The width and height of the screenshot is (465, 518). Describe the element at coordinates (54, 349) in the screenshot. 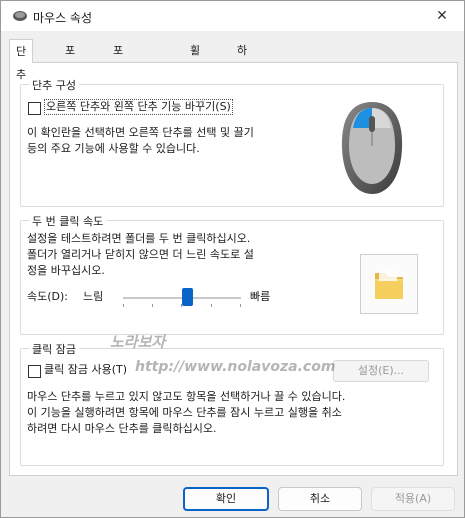

I see `click-lock-title: 클릭 잠금` at that location.